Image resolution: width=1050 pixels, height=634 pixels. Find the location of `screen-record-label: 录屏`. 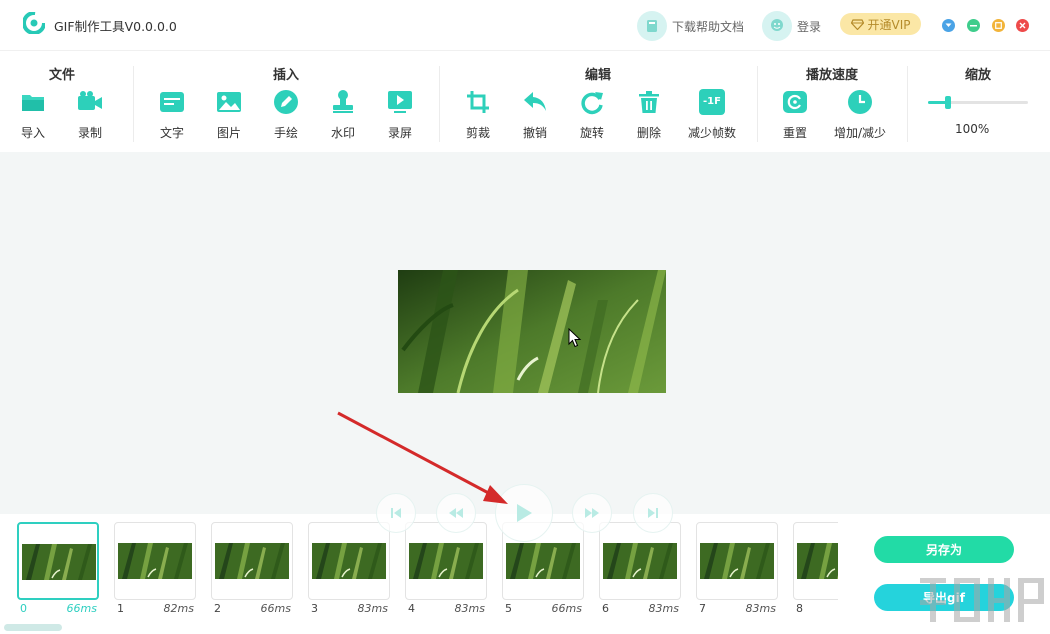

screen-record-label: 录屏 is located at coordinates (399, 133).